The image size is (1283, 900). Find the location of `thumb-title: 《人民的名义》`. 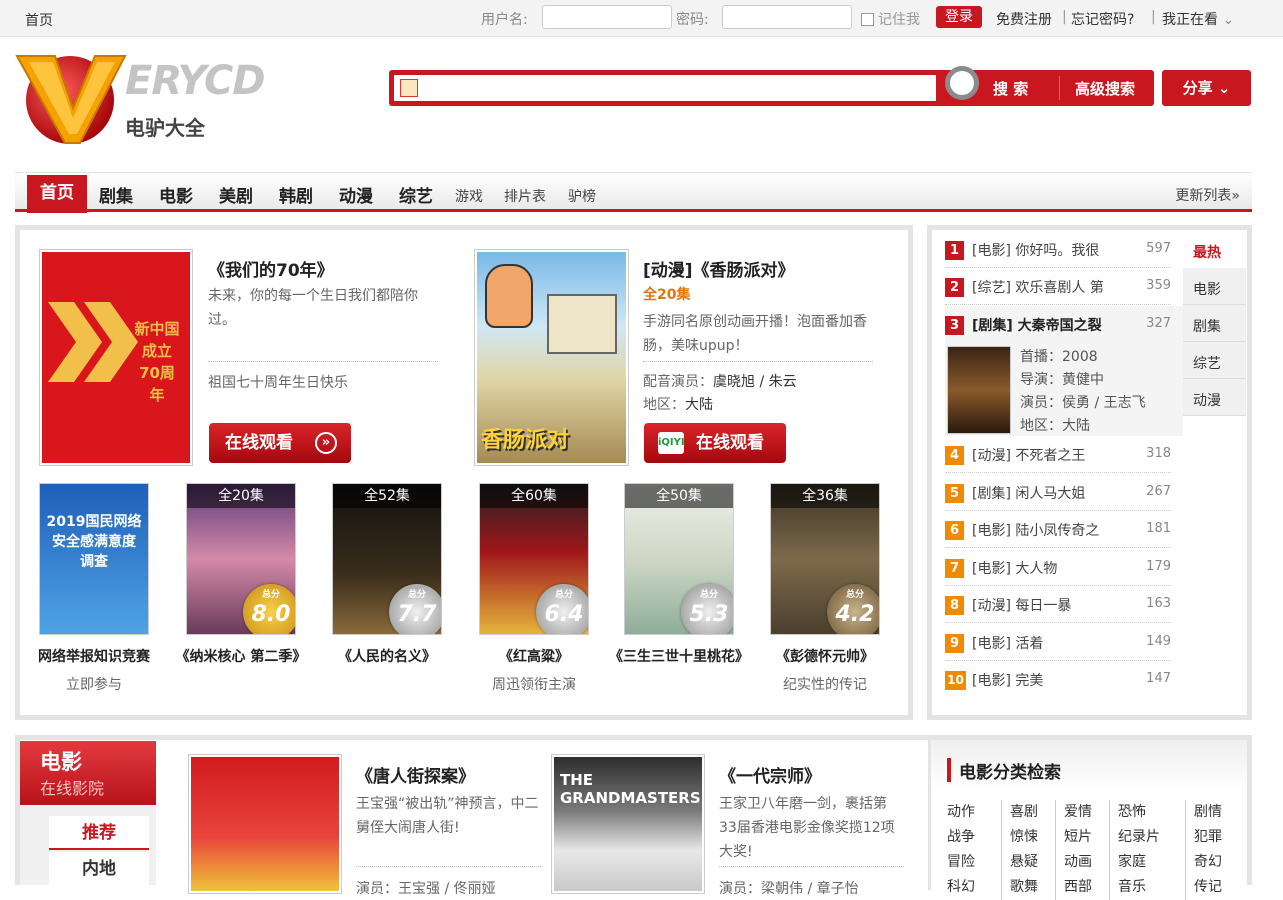

thumb-title: 《人民的名义》 is located at coordinates (387, 657).